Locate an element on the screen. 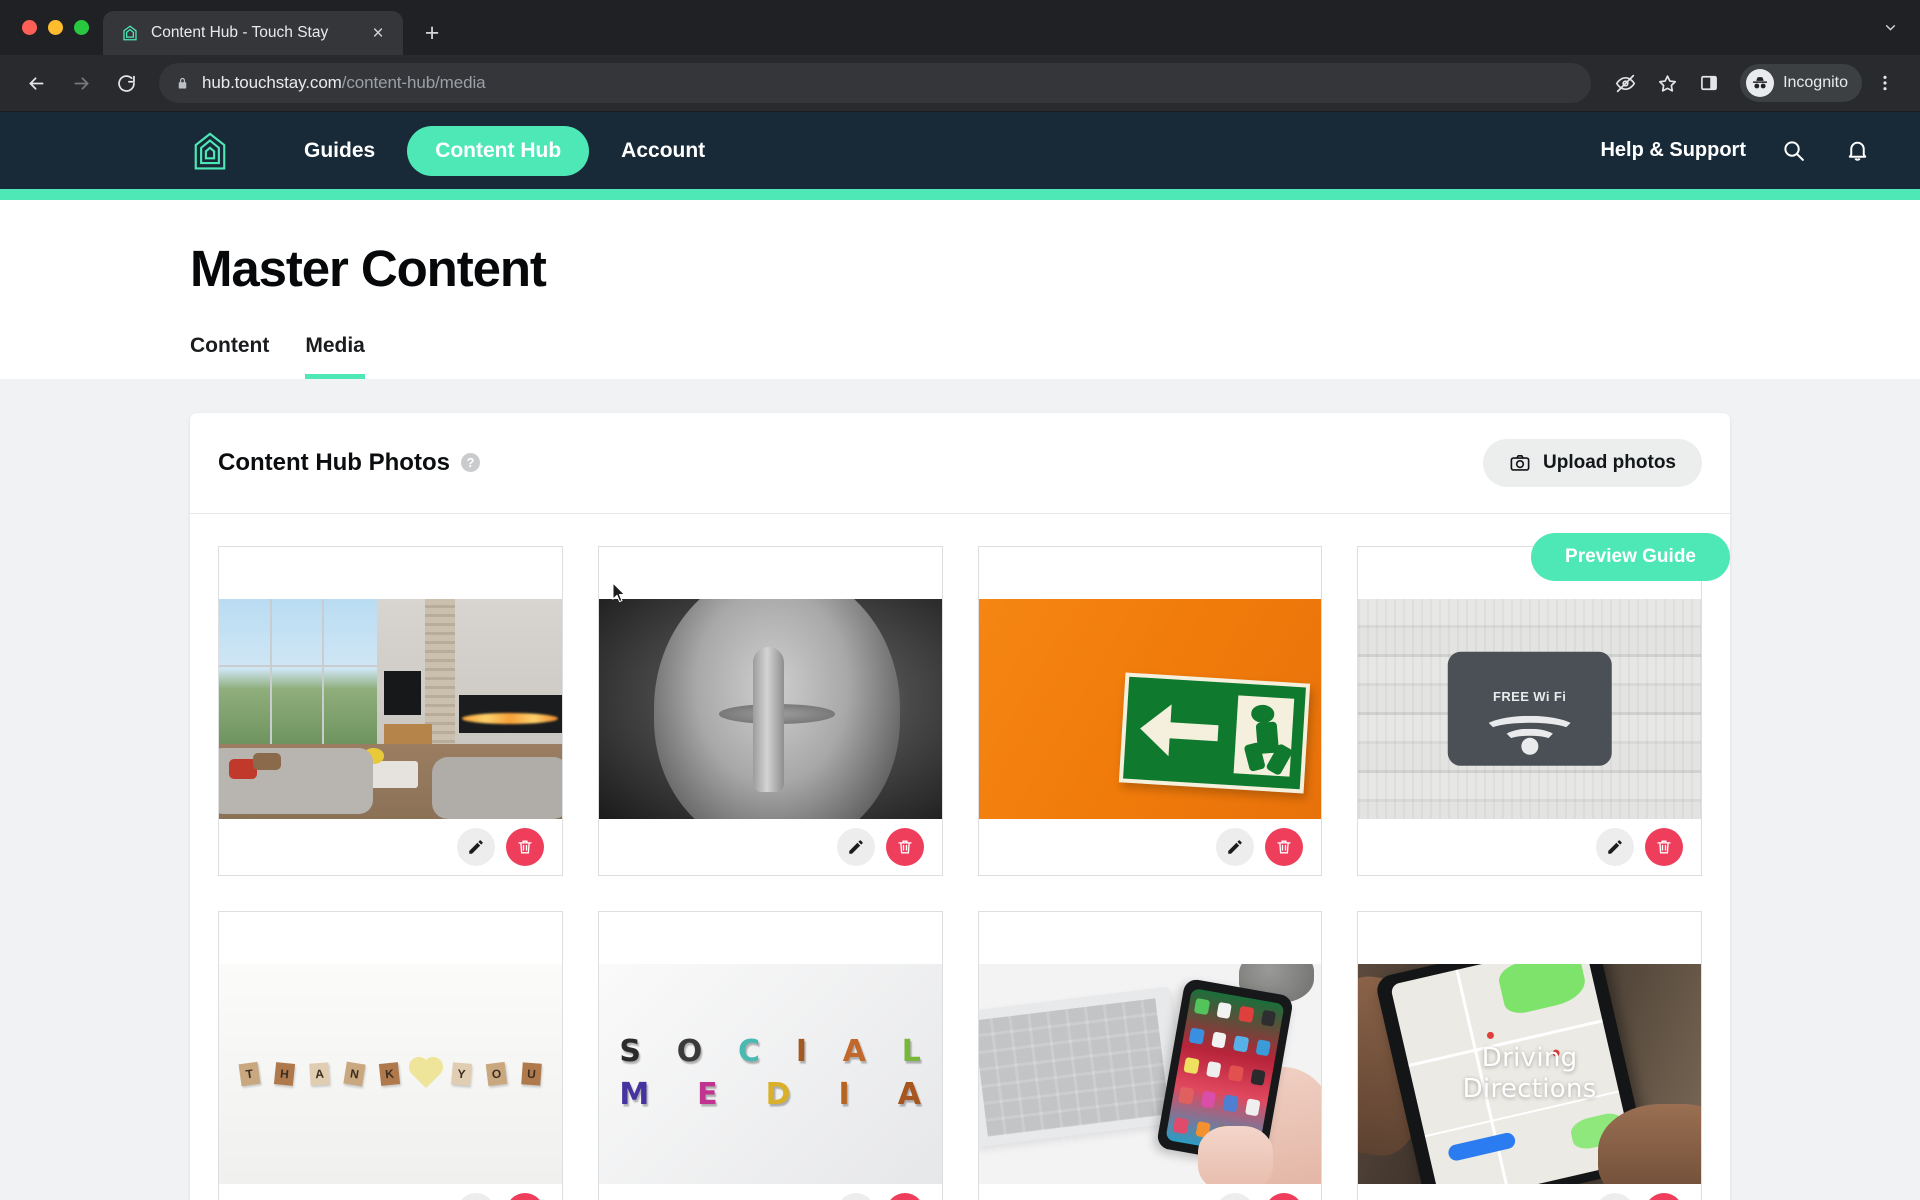 The image size is (1920, 1200). page-title: Master Content is located at coordinates (368, 268).